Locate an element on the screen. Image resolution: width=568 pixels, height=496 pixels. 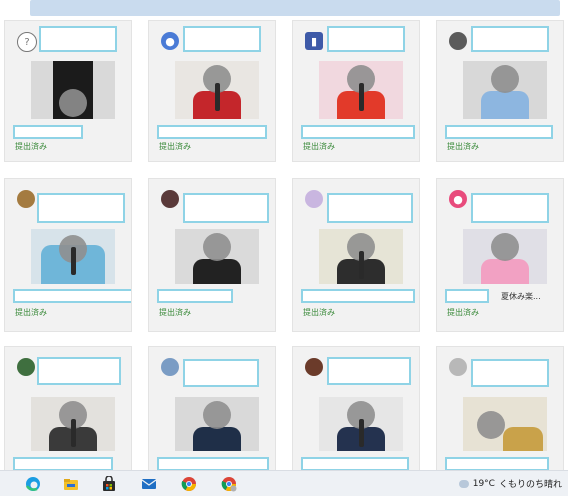
mail-icon is located at coordinates (148, 483).